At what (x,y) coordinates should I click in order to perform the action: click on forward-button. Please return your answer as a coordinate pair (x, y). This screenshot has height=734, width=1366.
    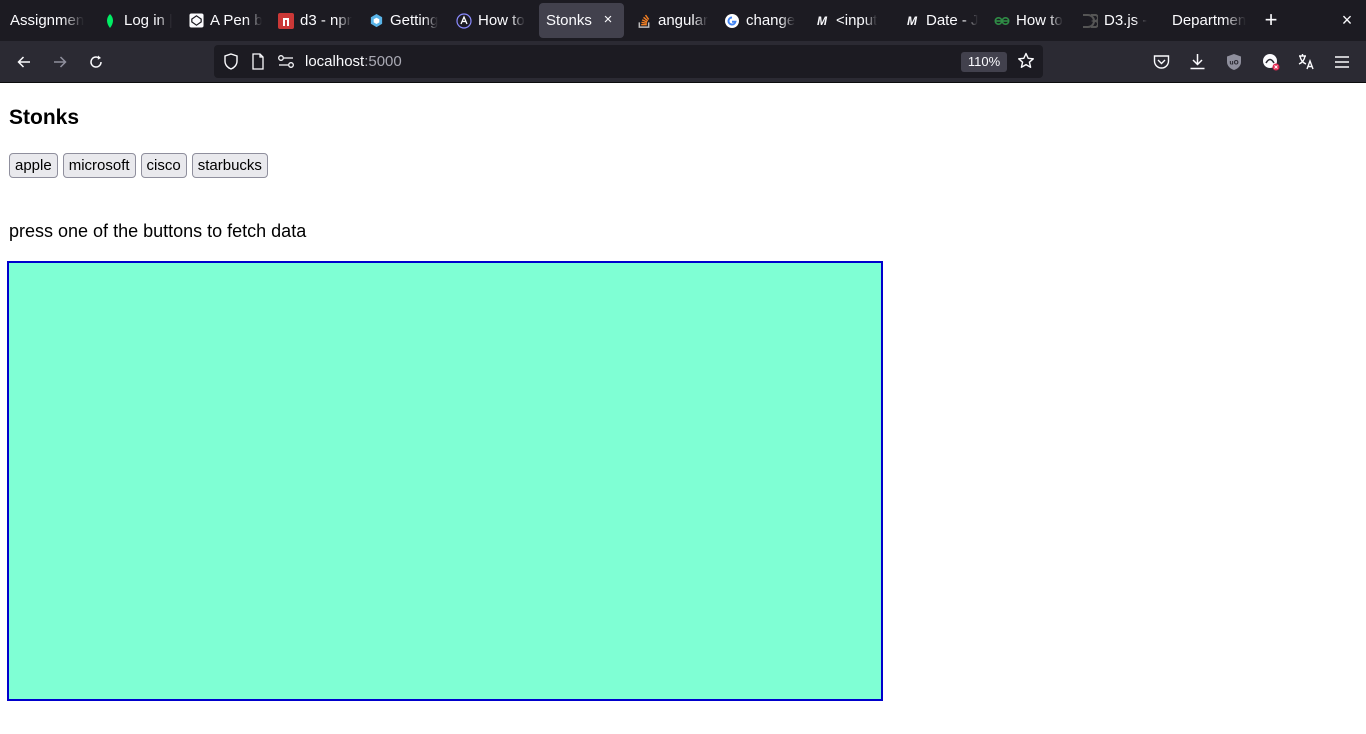
    Looking at the image, I should click on (60, 62).